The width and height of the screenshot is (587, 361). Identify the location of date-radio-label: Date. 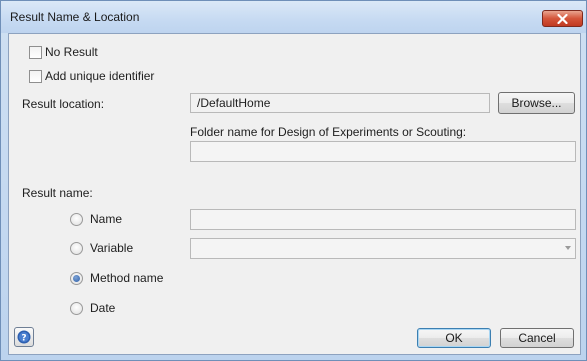
(103, 308).